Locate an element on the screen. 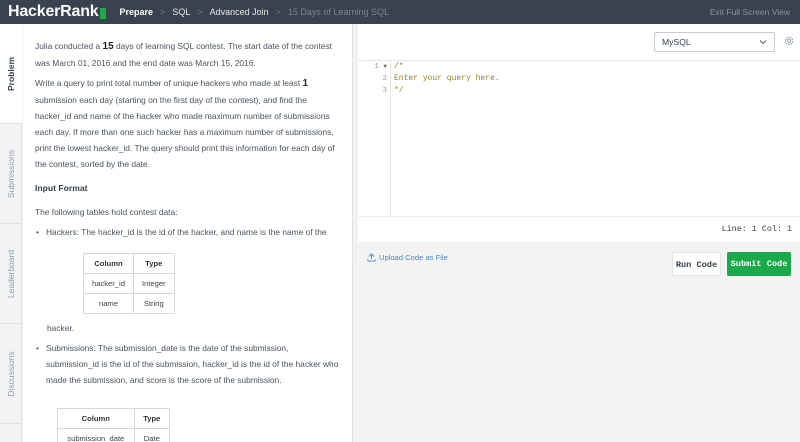 This screenshot has width=800, height=442. table-cell: submission_date is located at coordinates (96, 435).